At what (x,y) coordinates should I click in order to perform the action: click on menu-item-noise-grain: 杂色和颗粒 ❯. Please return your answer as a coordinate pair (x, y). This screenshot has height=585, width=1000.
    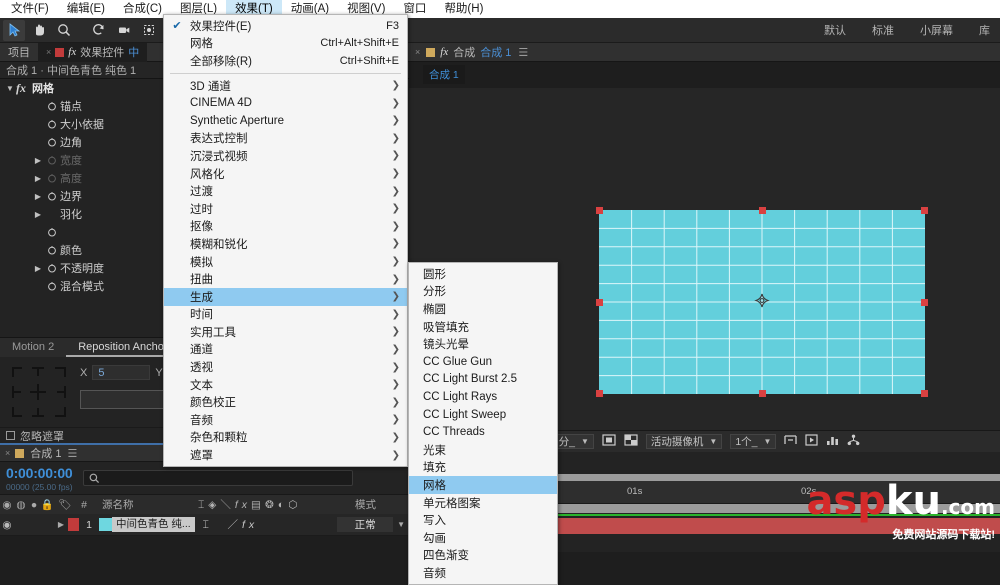
    Looking at the image, I should click on (285, 438).